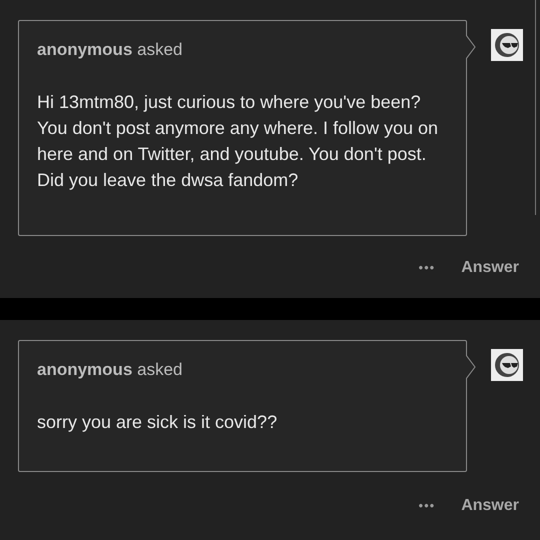  What do you see at coordinates (238, 141) in the screenshot?
I see `question-text: Hi 13mtm80, just curious to where you've been? You don't post anymore any where. I follow you on here and on Twitter, and youtube. You don't post. Did you leave the dwsa fandom?` at bounding box center [238, 141].